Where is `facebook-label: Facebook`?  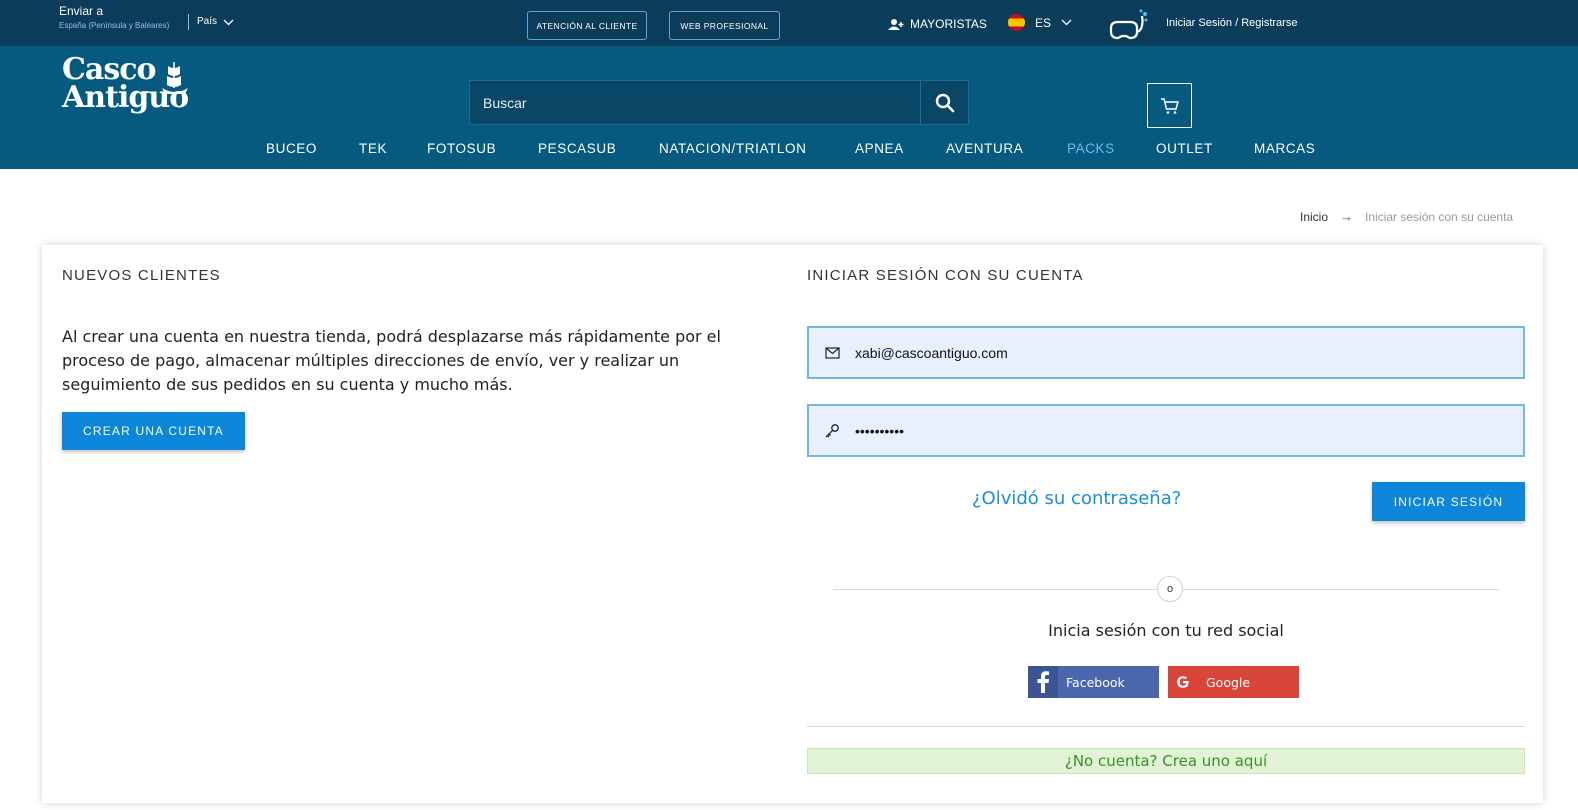 facebook-label: Facebook is located at coordinates (1095, 682).